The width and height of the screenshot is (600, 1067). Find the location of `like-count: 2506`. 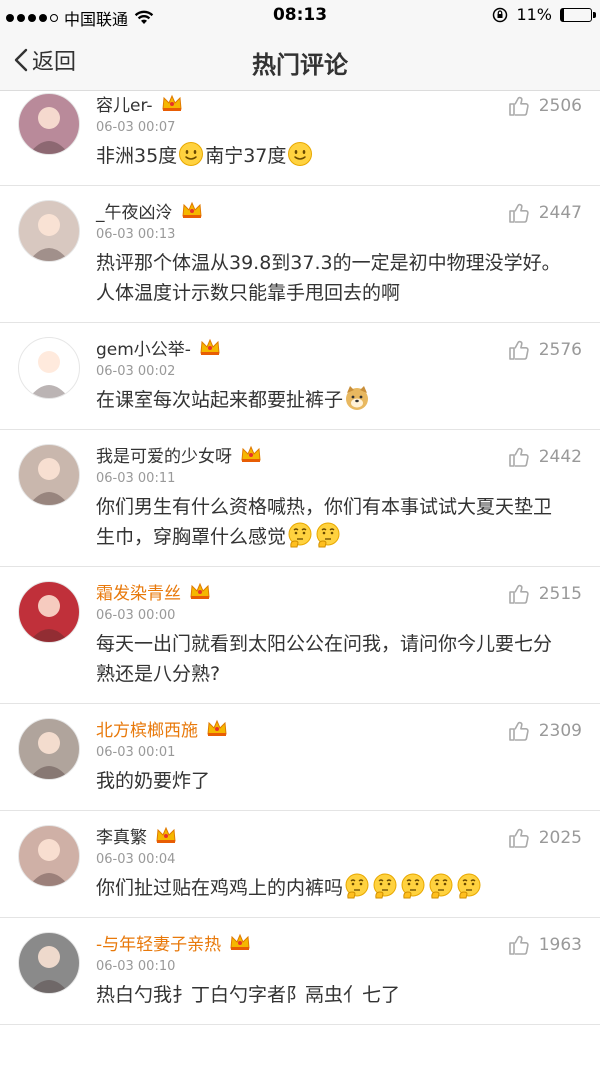

like-count: 2506 is located at coordinates (560, 106).